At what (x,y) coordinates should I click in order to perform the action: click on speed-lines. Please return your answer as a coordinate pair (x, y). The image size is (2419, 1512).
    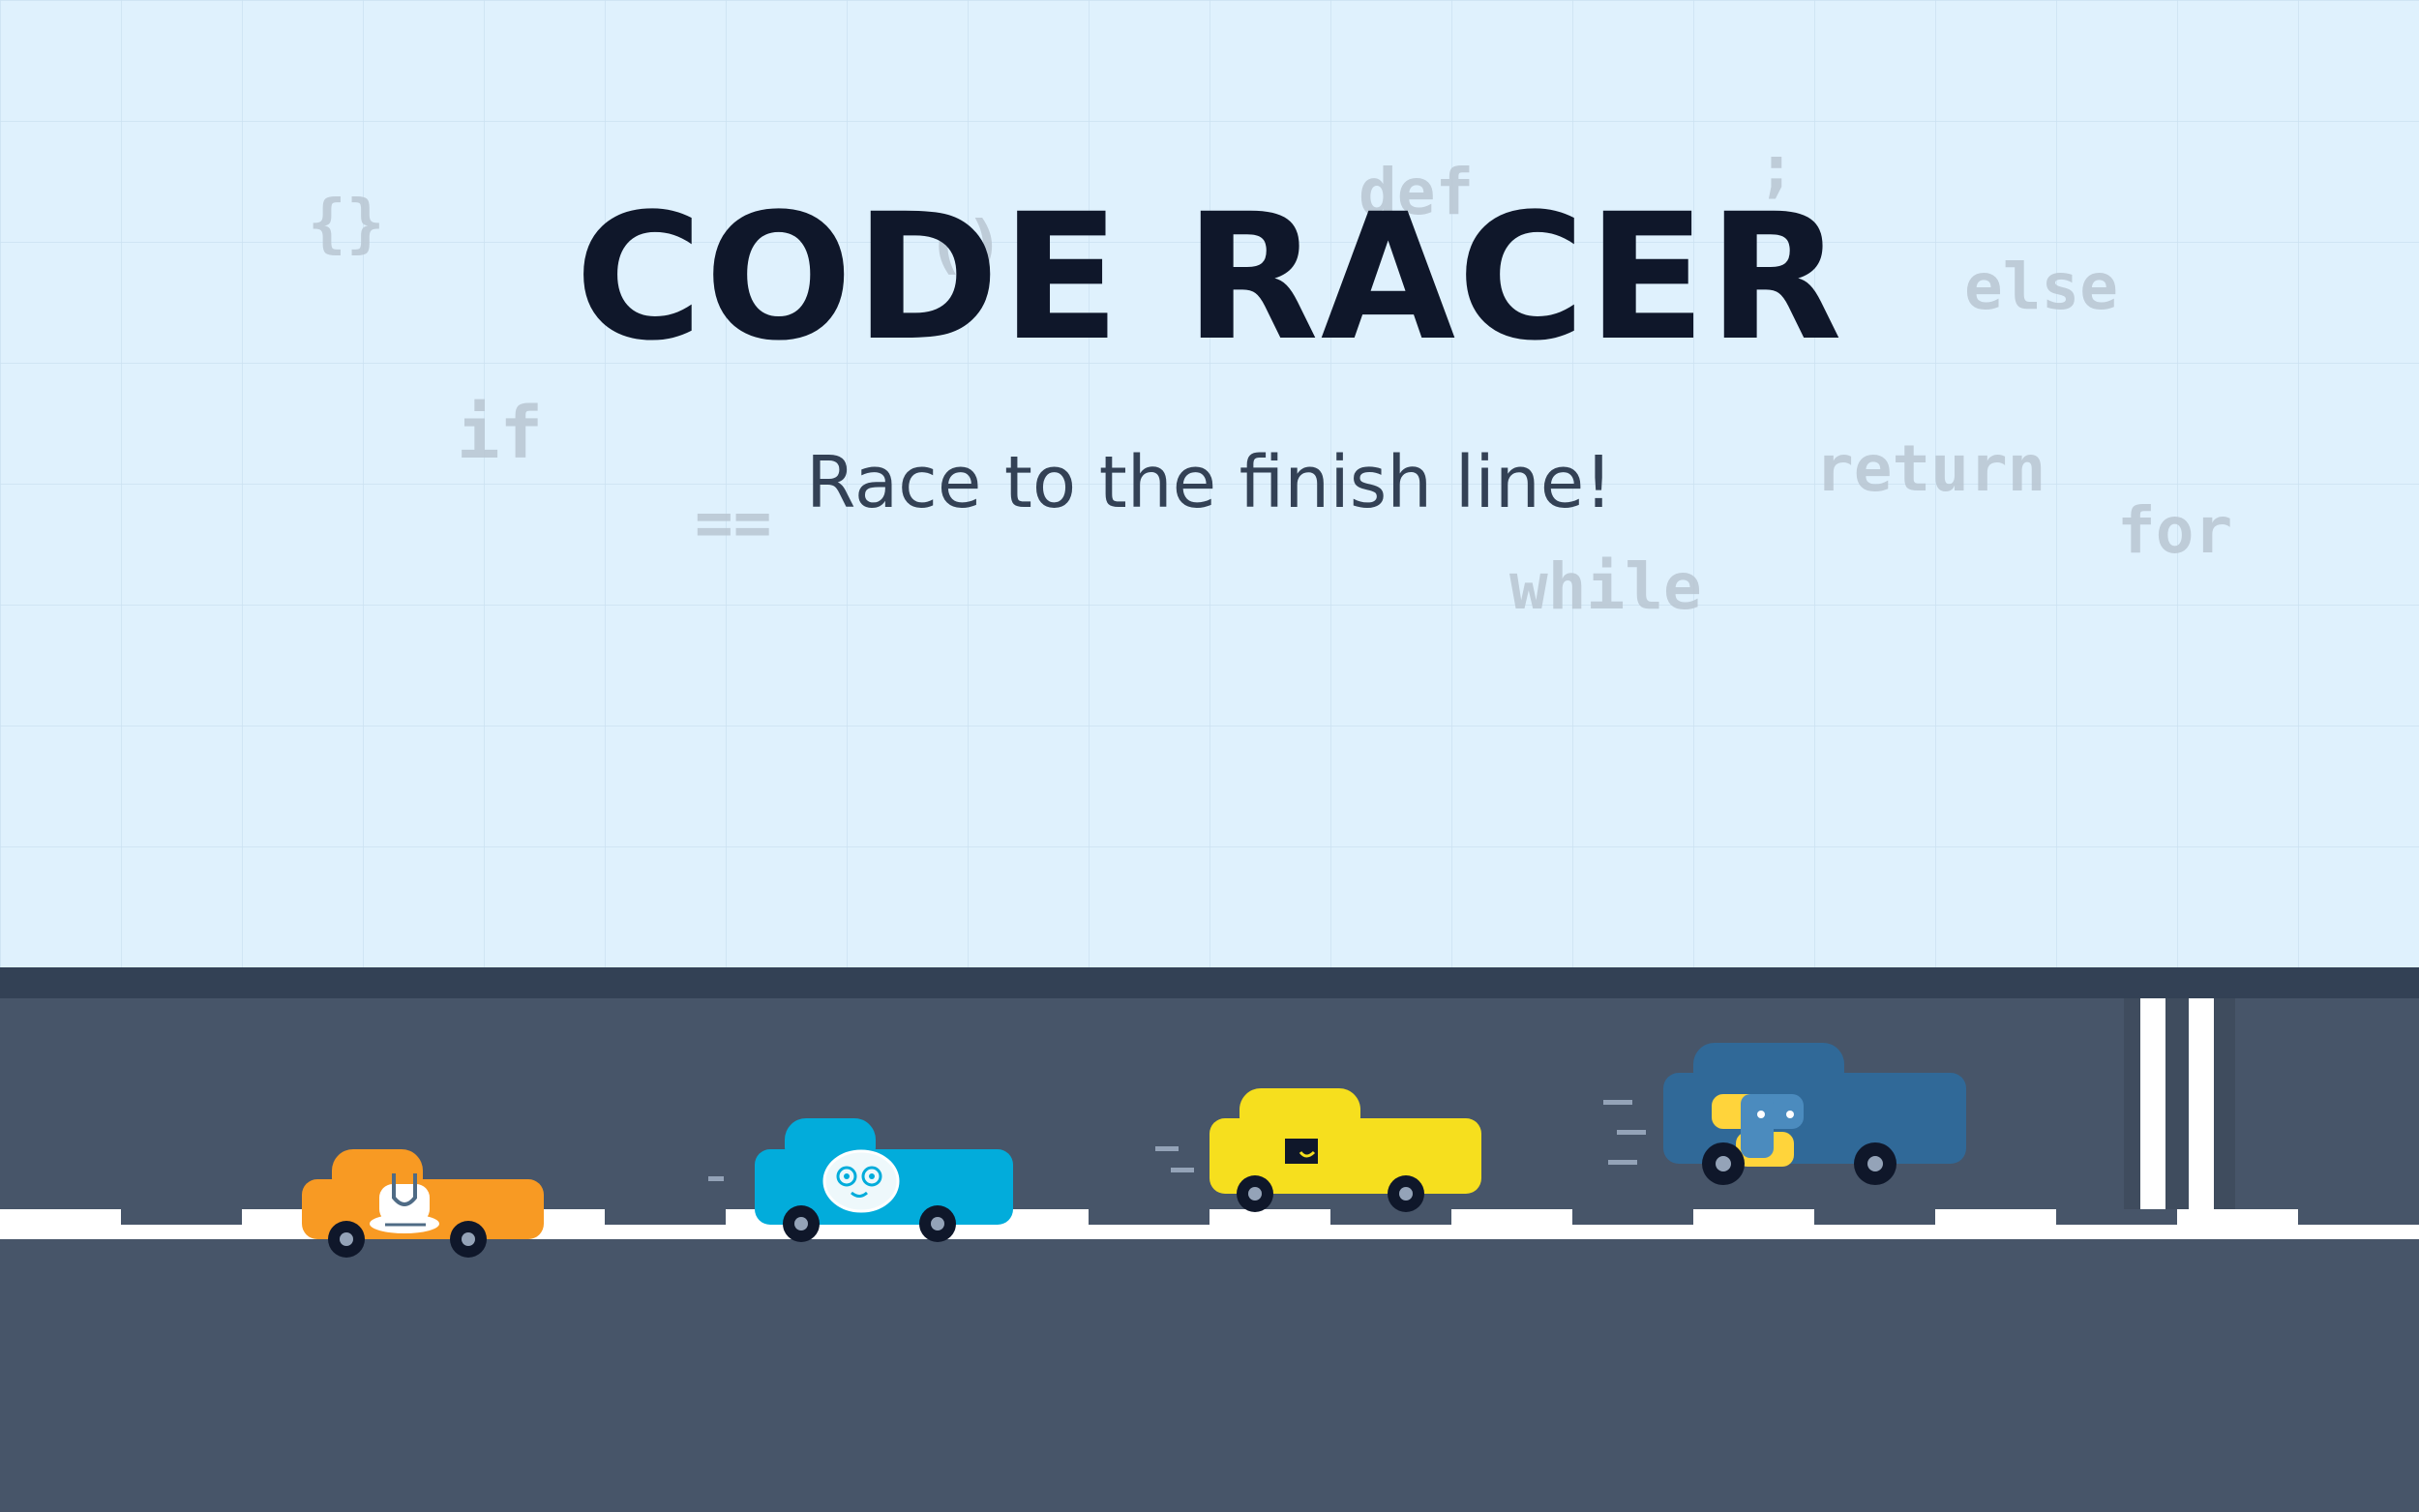
    Looking at the image, I should click on (716, 1179).